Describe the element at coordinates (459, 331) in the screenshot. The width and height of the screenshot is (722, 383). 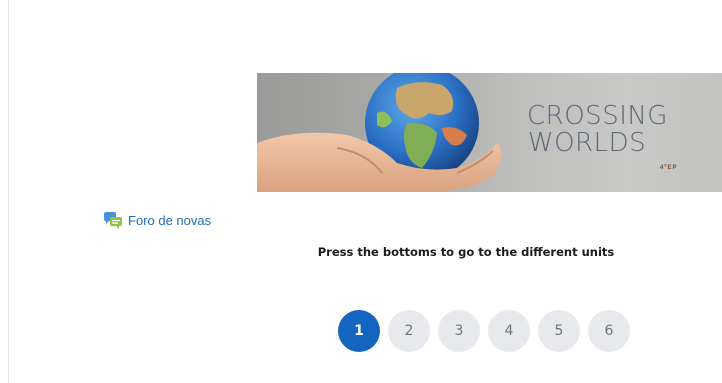
I see `unit-button-3: 3` at that location.